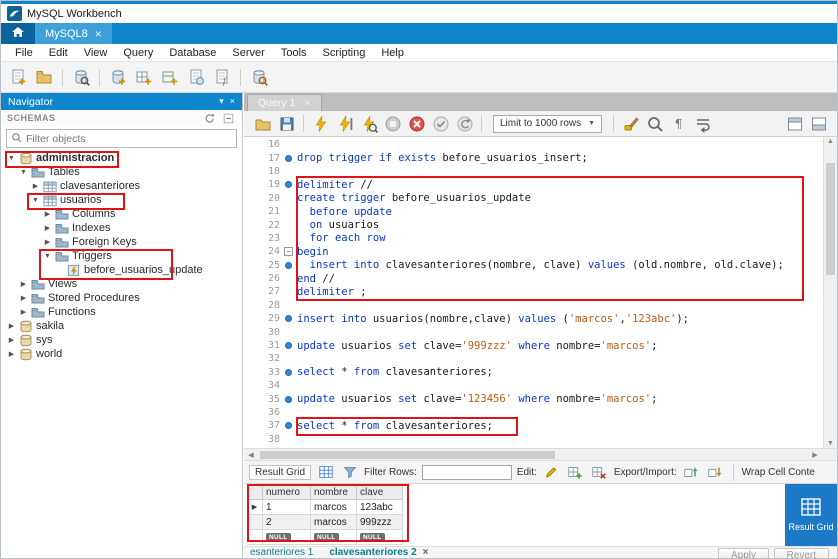  What do you see at coordinates (259, 77) in the screenshot?
I see `search-database-icon` at bounding box center [259, 77].